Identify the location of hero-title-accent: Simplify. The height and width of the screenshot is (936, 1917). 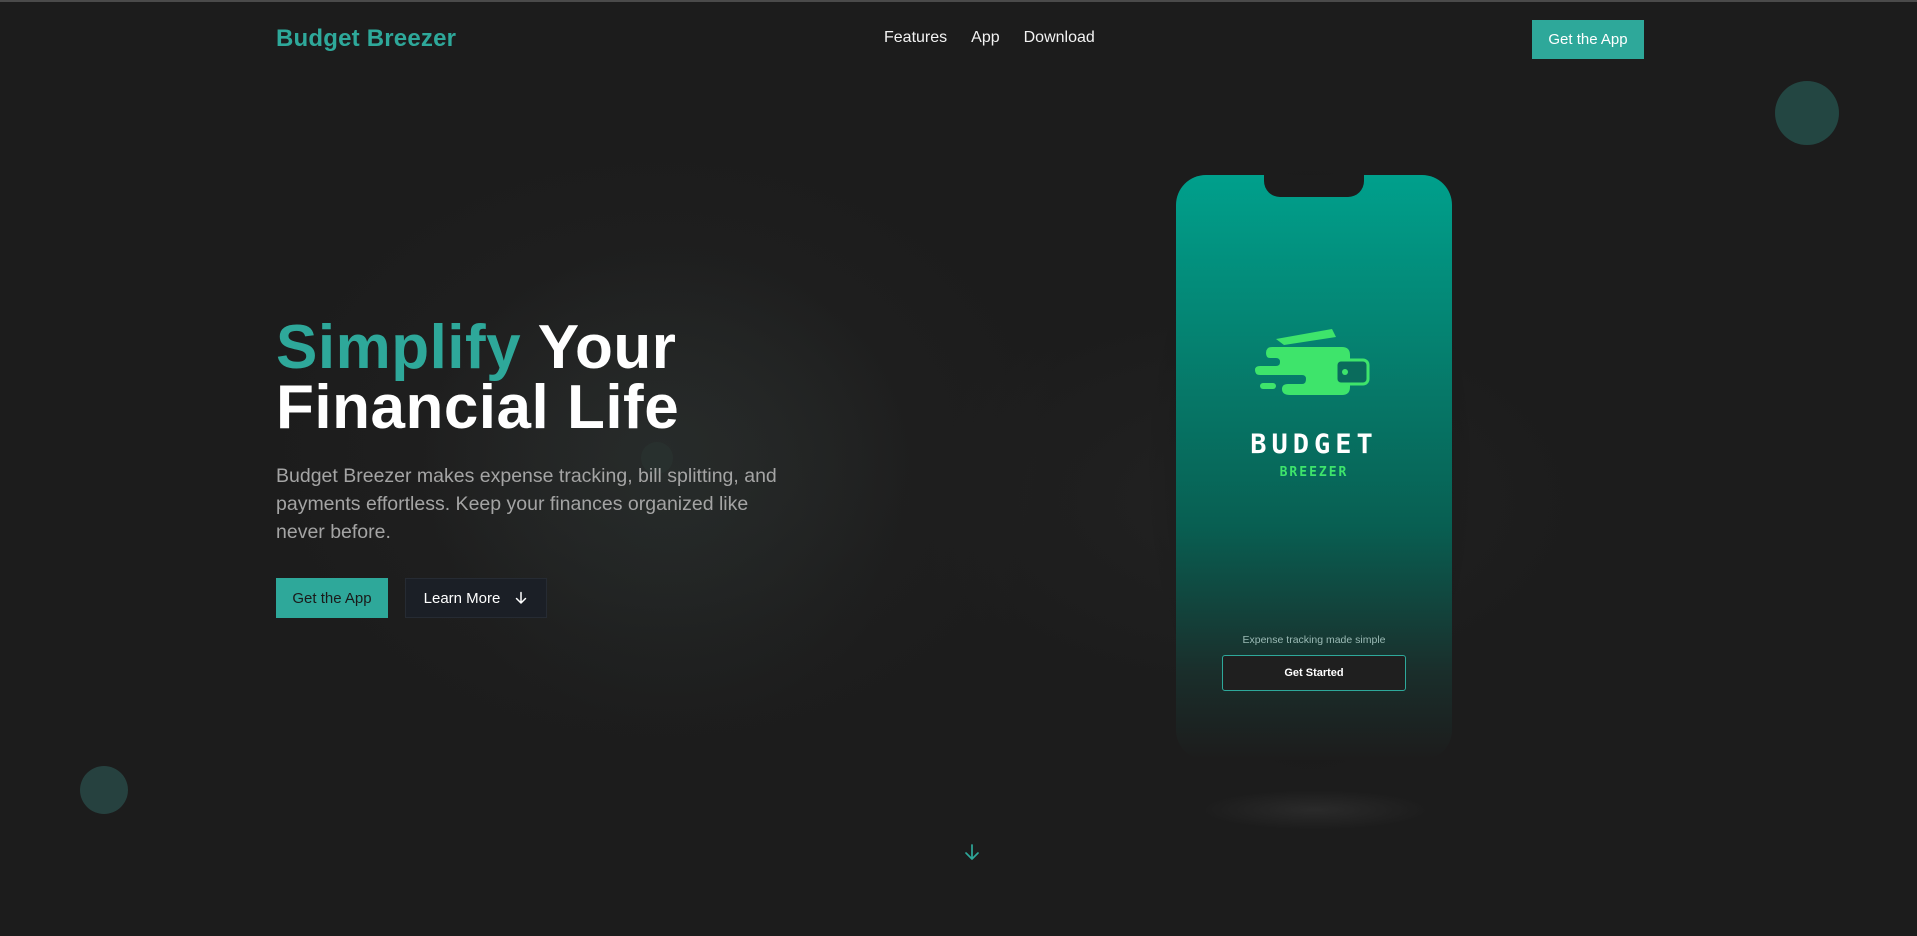
(399, 347).